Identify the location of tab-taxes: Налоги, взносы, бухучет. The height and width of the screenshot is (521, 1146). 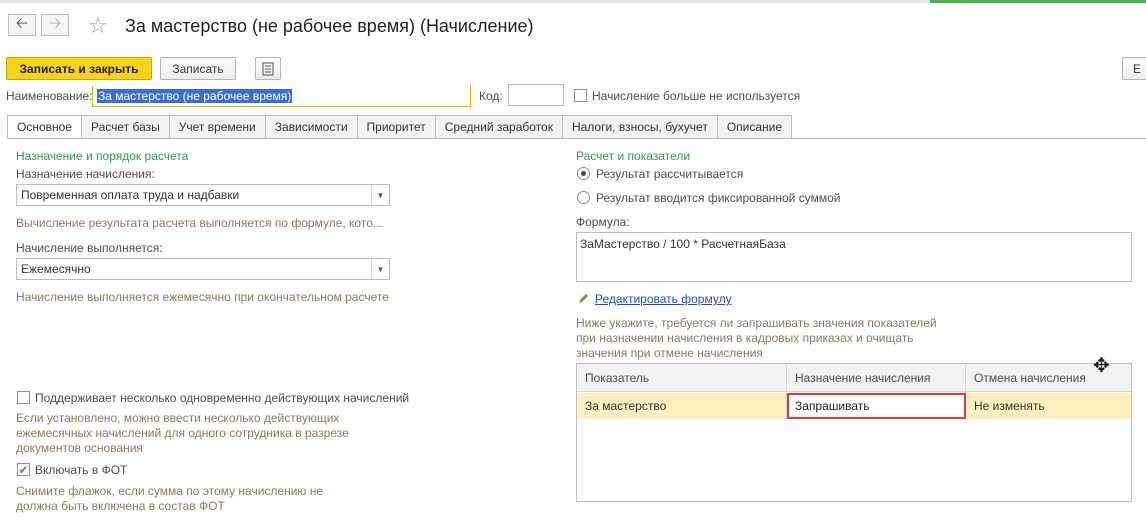
(640, 127).